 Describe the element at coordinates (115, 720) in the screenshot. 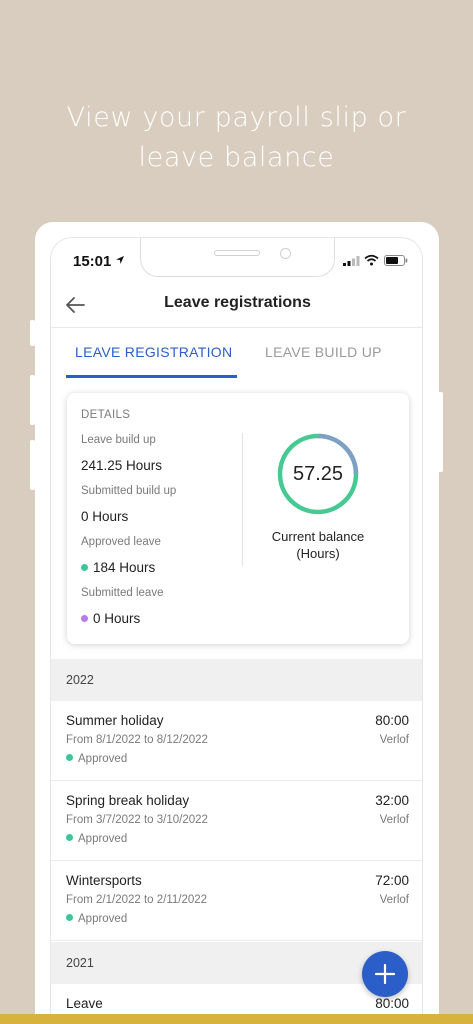

I see `leave-title: Summer holiday` at that location.